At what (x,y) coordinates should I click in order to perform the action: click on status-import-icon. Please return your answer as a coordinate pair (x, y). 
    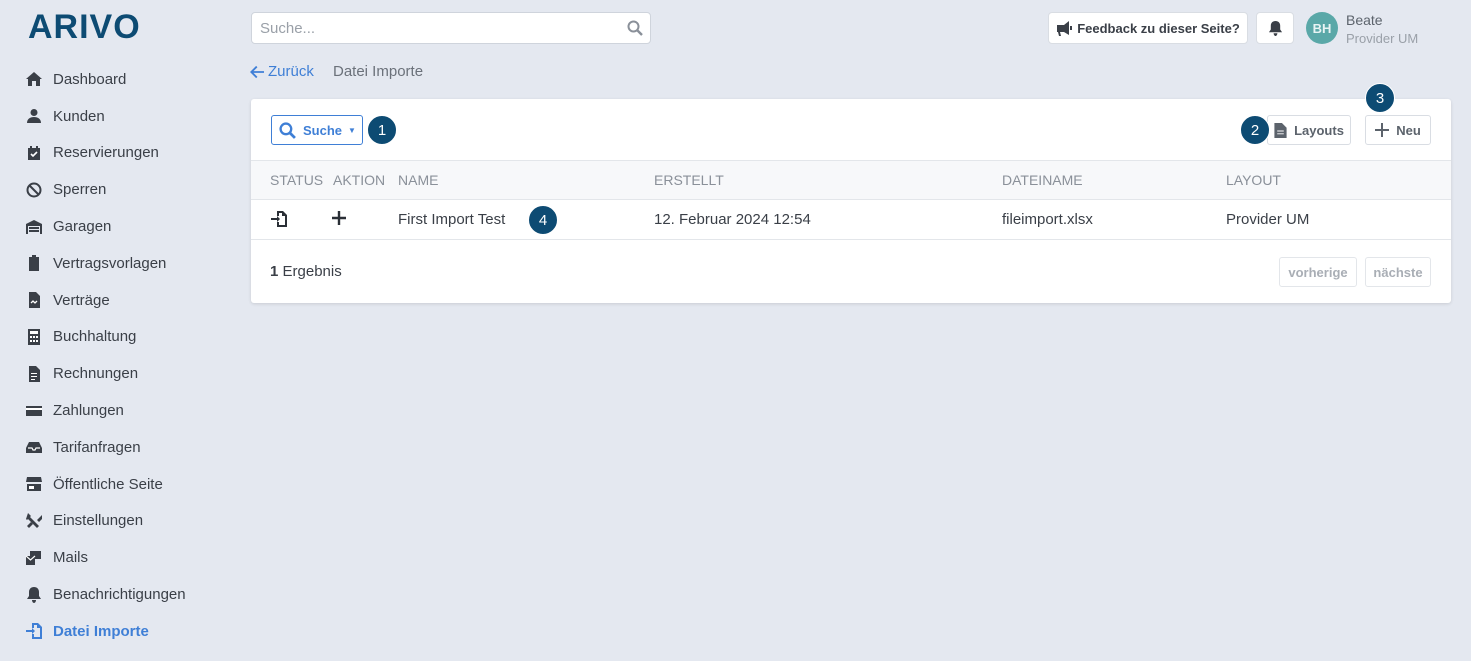
    Looking at the image, I should click on (279, 221).